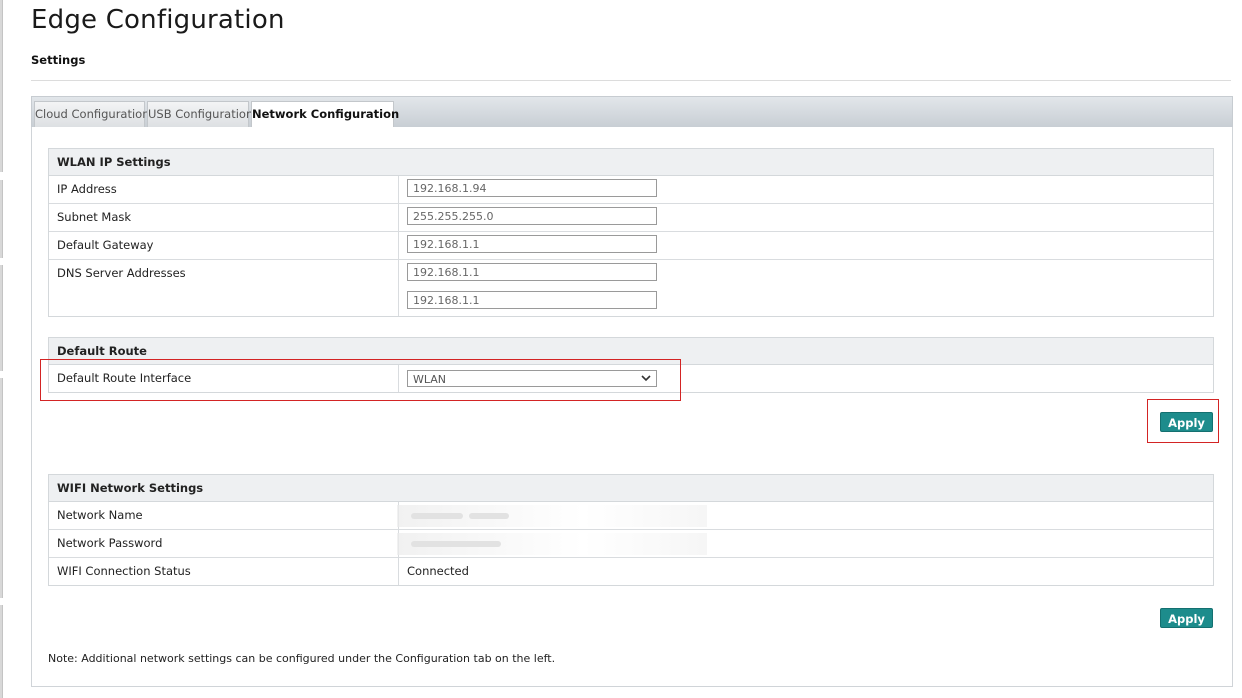  What do you see at coordinates (532, 300) in the screenshot?
I see `dns-secondary-input: 192.168.1.1` at bounding box center [532, 300].